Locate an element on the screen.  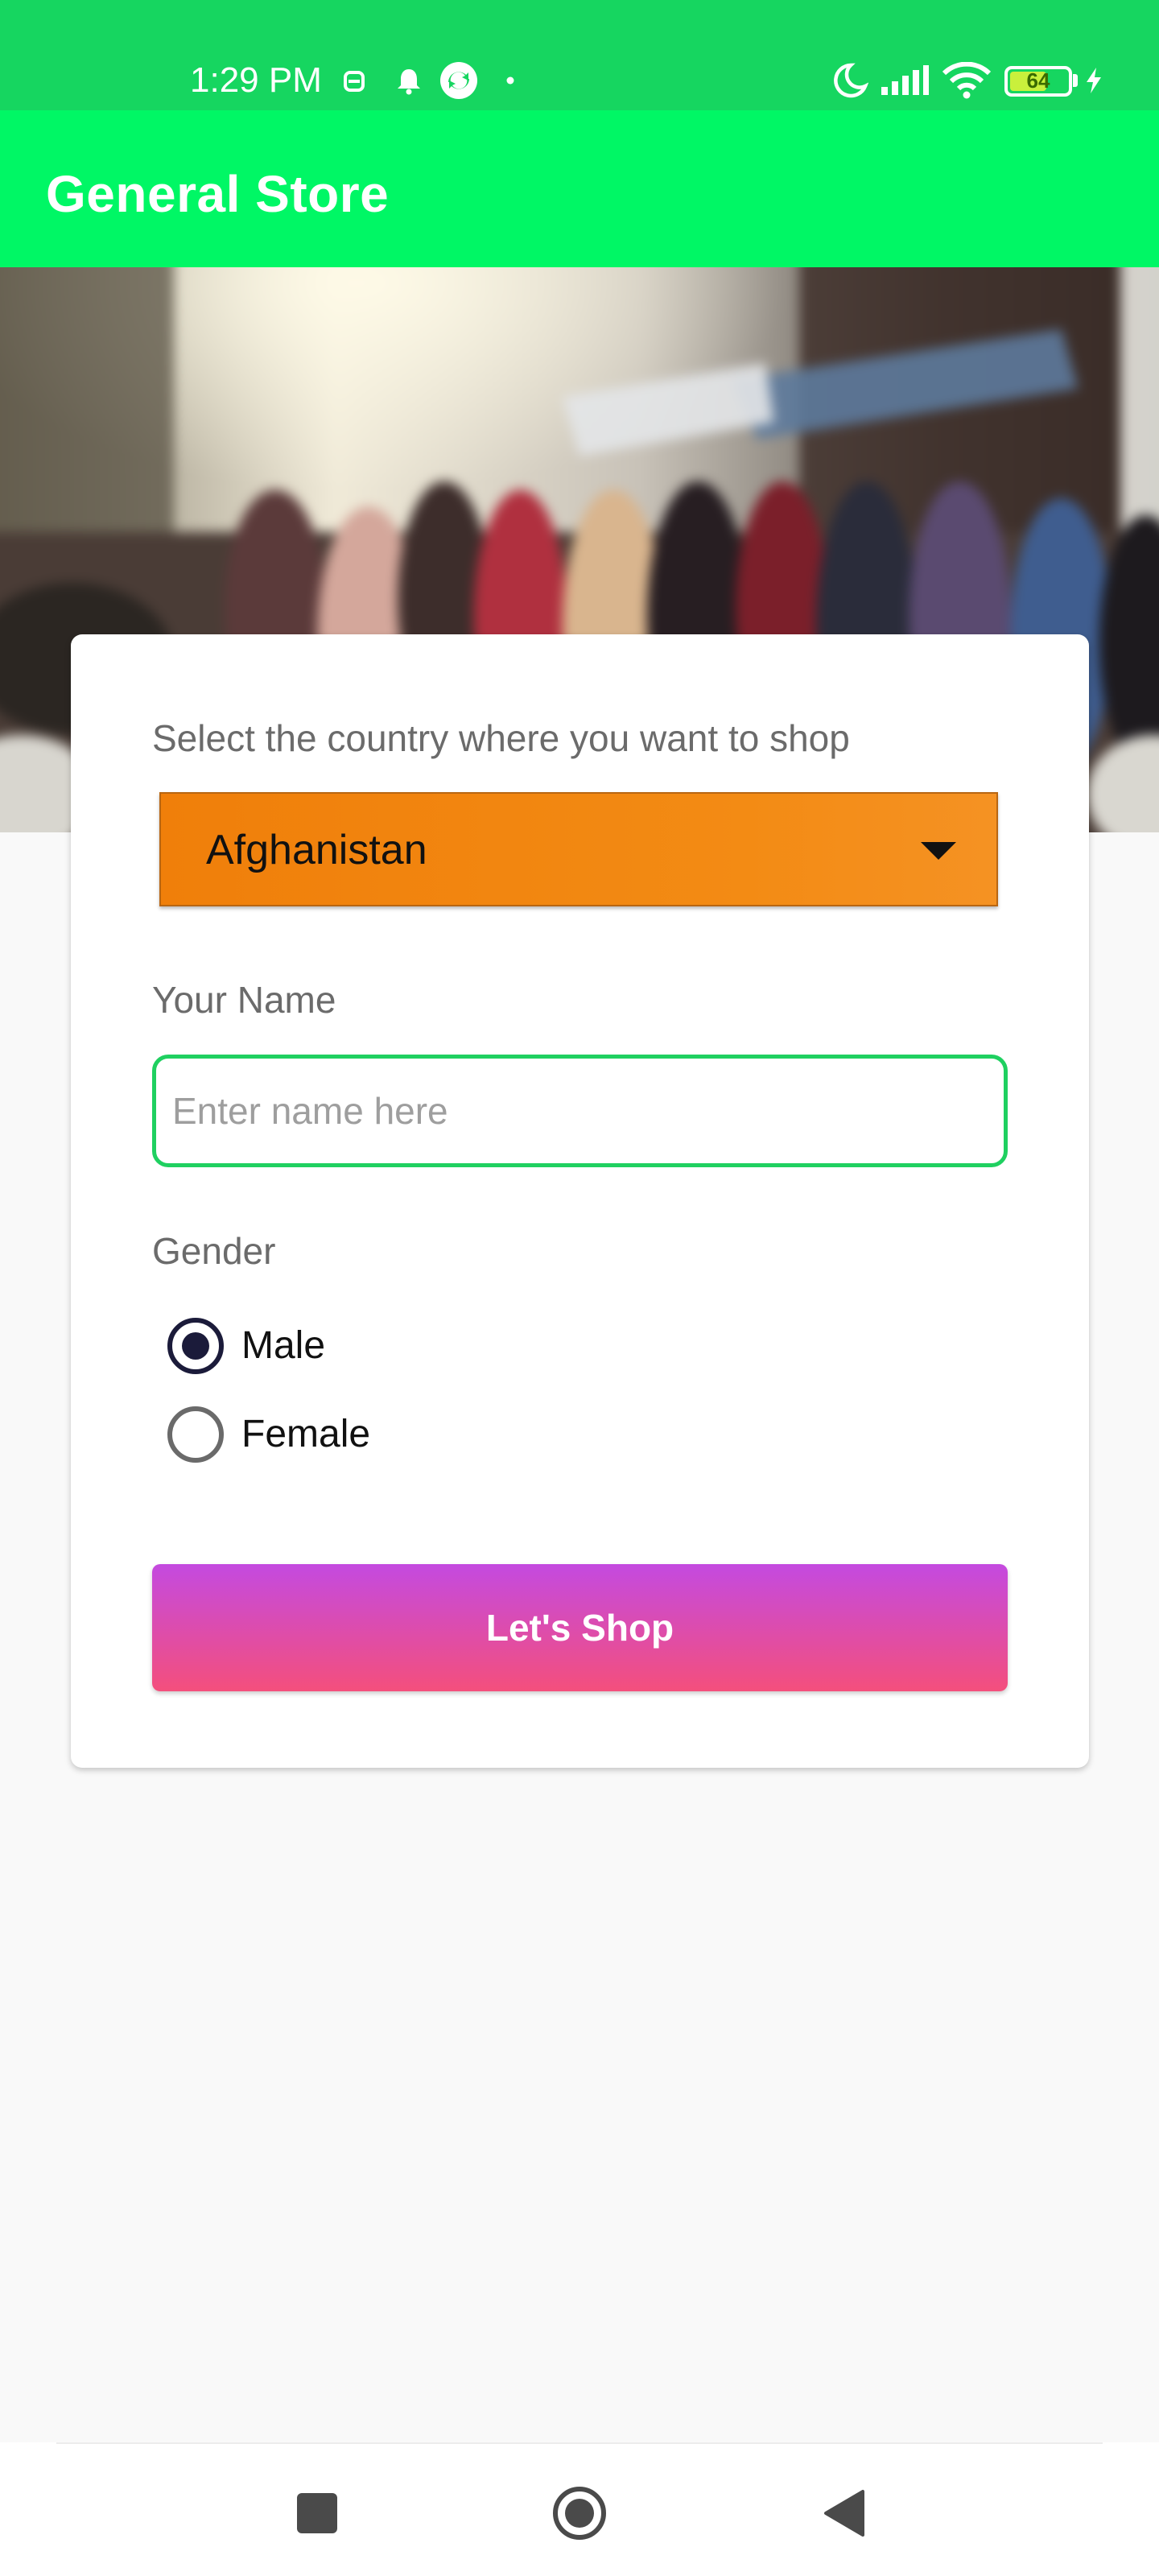
app-title: General Store is located at coordinates (218, 194).